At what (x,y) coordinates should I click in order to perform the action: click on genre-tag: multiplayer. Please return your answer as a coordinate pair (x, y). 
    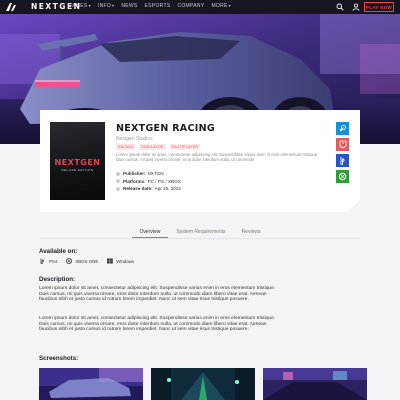
    Looking at the image, I should click on (185, 147).